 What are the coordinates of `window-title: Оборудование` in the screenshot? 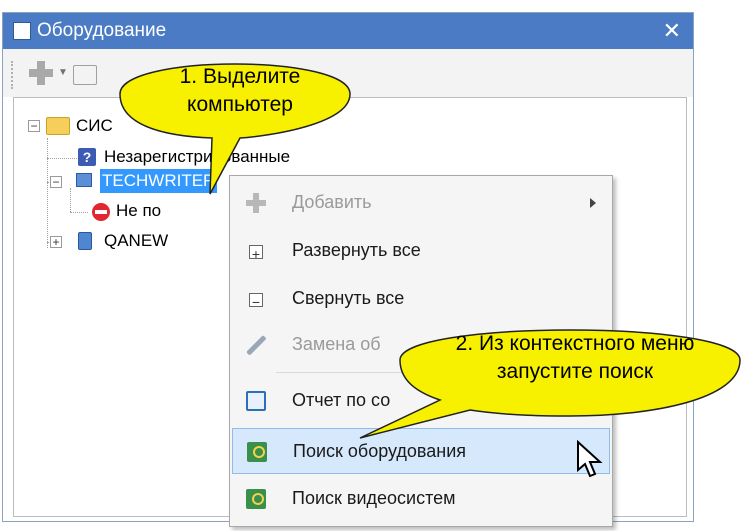 It's located at (102, 30).